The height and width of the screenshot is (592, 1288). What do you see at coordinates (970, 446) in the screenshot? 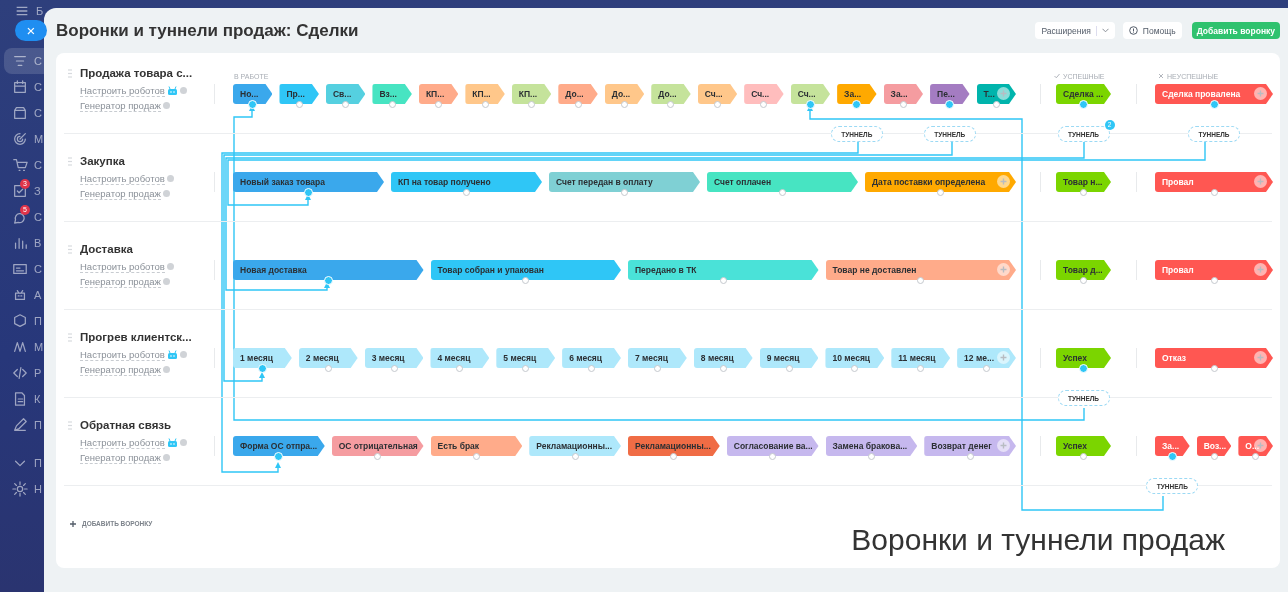
I see `stage-chip: Возврат денег` at bounding box center [970, 446].